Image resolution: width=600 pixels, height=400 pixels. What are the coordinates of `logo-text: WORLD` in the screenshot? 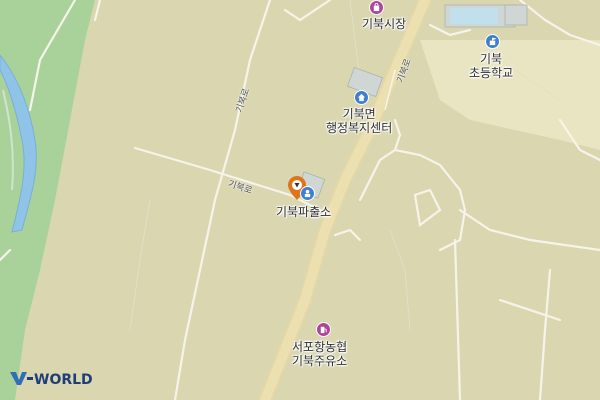 It's located at (63, 379).